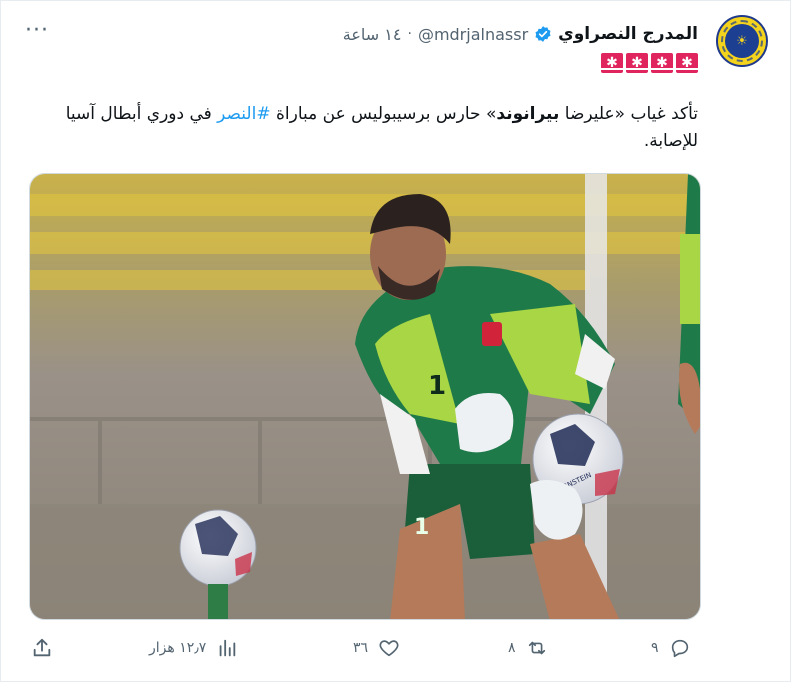 This screenshot has height=682, width=791. I want to click on jersey-number: 1, so click(437, 386).